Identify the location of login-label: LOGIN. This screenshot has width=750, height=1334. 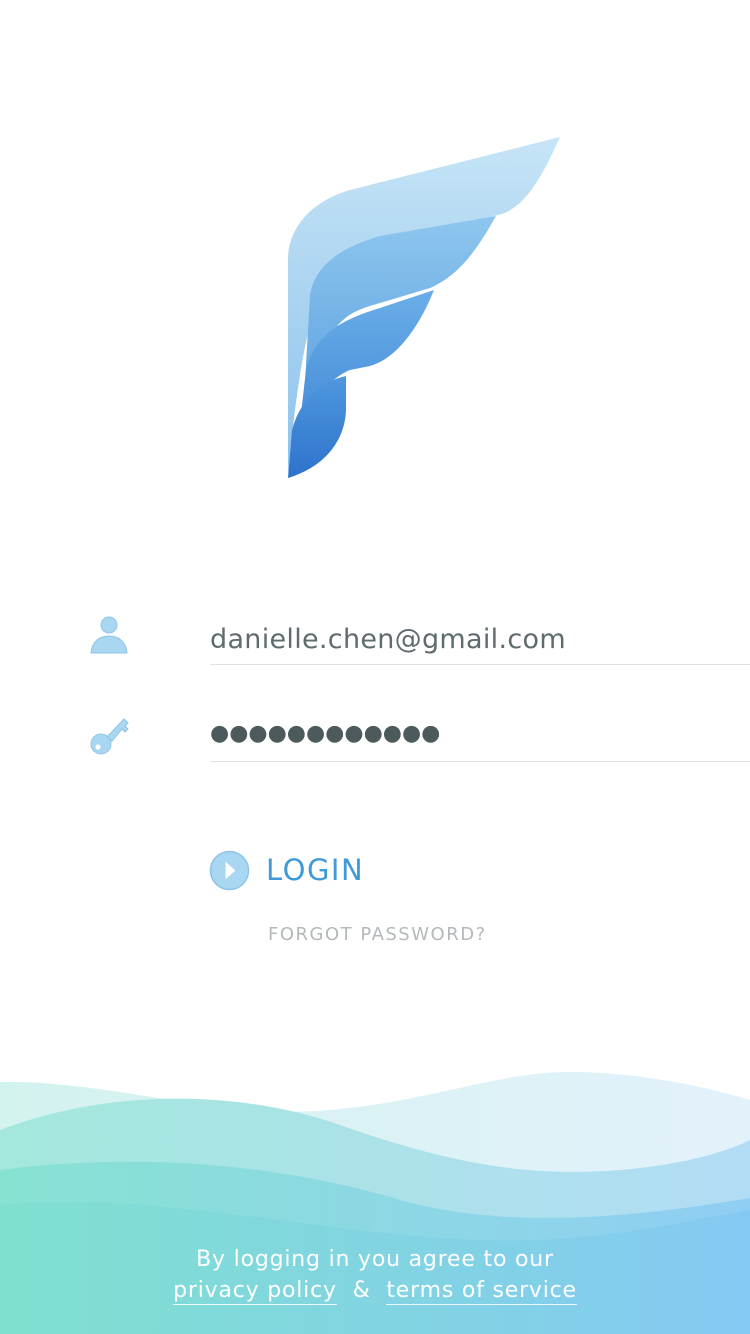
(315, 870).